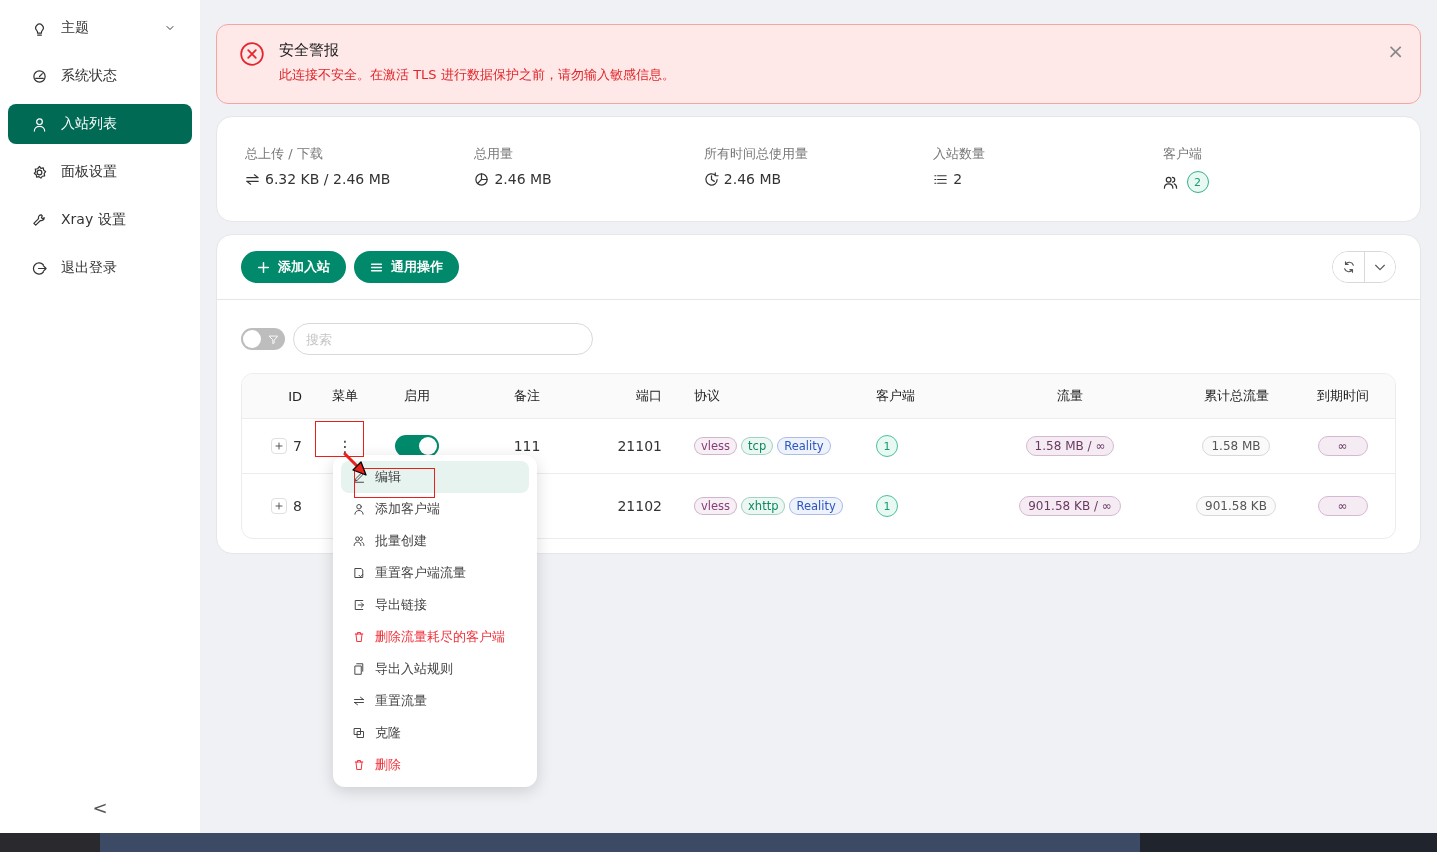 Image resolution: width=1437 pixels, height=852 pixels. I want to click on general-actions-button: 通用操作, so click(406, 267).